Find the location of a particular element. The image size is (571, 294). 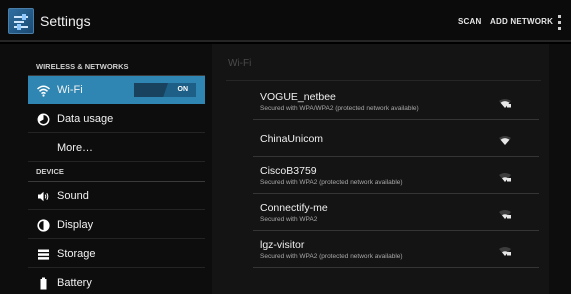

overflow-menu-icon is located at coordinates (560, 22).